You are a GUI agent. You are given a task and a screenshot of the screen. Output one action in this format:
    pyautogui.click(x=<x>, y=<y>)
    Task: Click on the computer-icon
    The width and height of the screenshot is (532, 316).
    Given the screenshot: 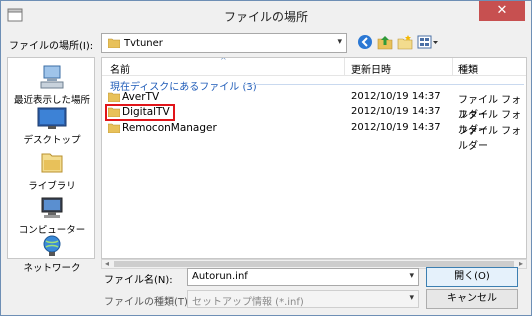 What is the action you would take?
    pyautogui.click(x=52, y=207)
    